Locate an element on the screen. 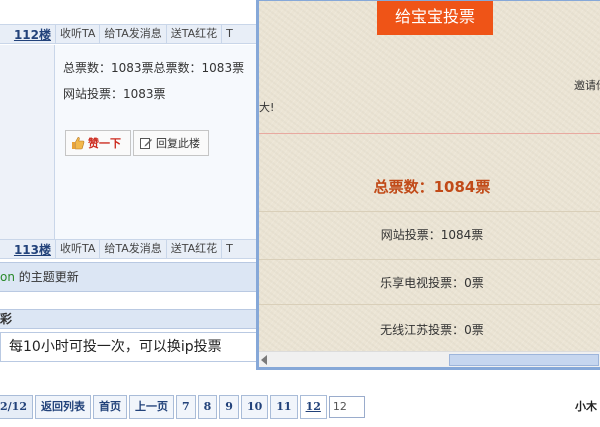 The image size is (600, 427). site-votes: 网站投票：1084票 is located at coordinates (432, 235).